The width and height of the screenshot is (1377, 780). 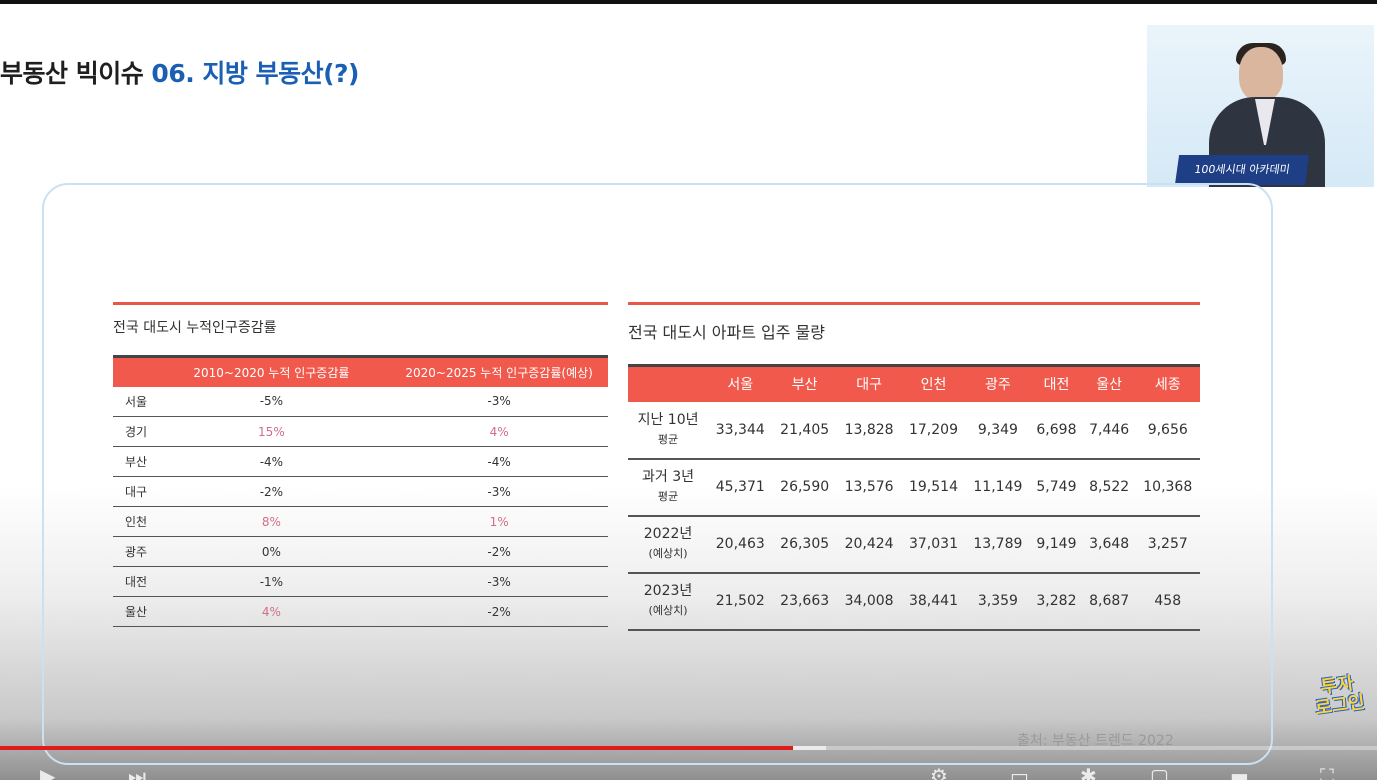 I want to click on growth-2020-2025-cell: -4%, so click(x=499, y=461).